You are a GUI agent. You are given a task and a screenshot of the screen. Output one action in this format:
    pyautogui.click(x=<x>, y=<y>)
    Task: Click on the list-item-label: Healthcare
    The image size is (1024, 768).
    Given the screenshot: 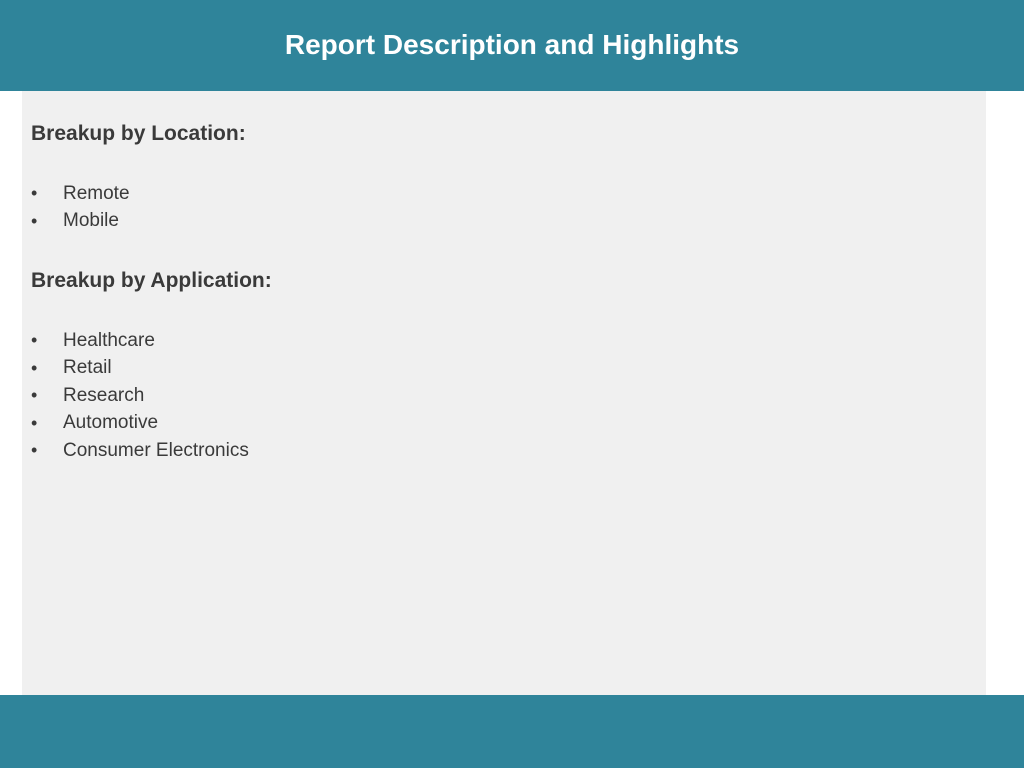 What is the action you would take?
    pyautogui.click(x=109, y=340)
    